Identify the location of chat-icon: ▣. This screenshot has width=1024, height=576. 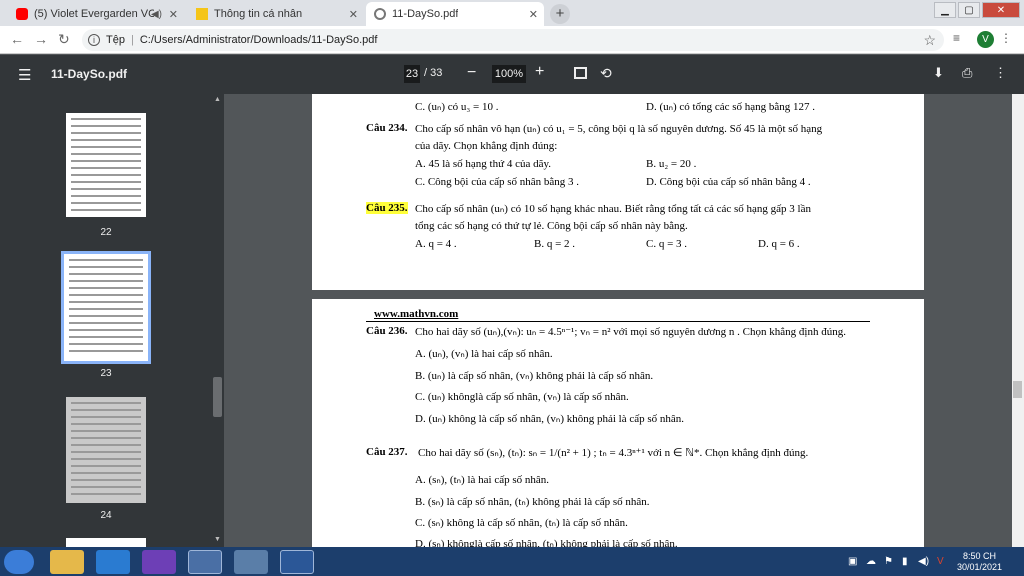
(852, 561).